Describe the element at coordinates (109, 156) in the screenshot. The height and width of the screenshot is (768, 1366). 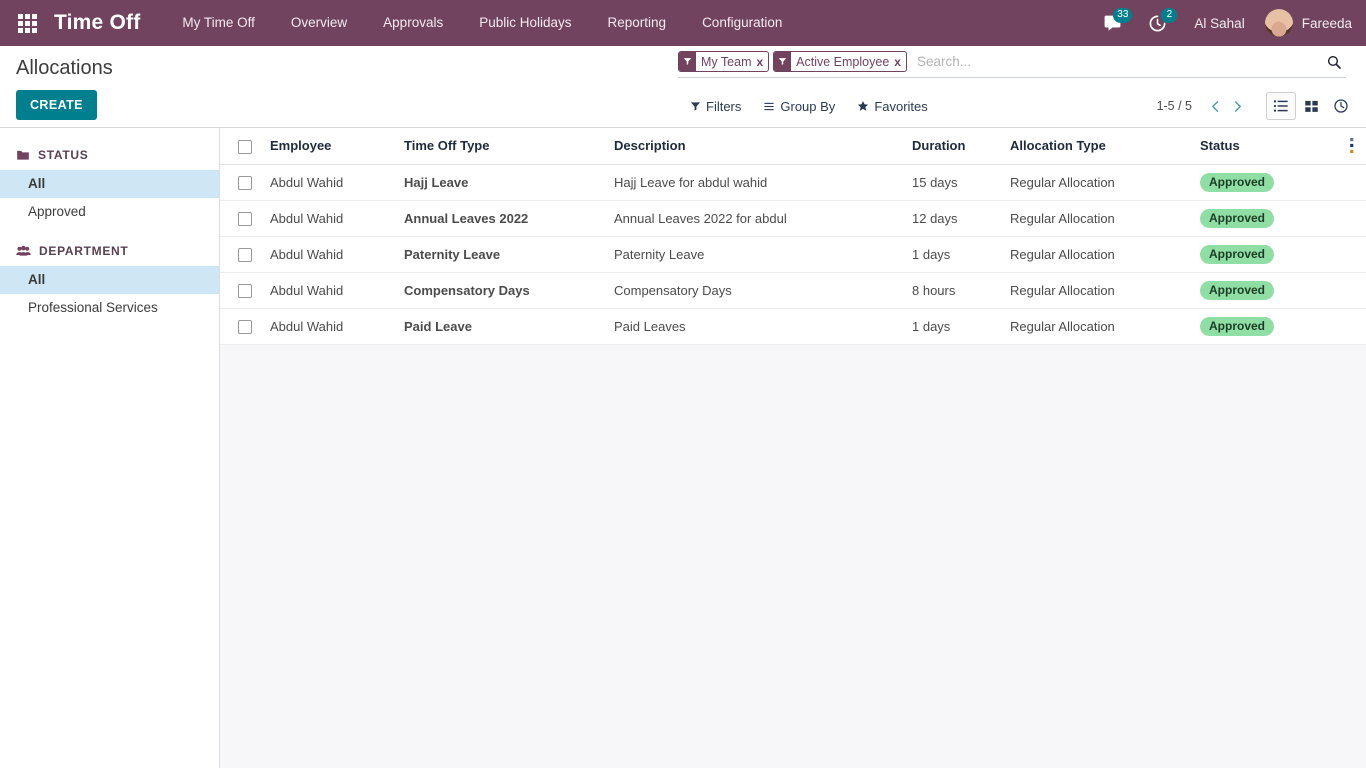
I see `sidebar-section-status: STATUS` at that location.